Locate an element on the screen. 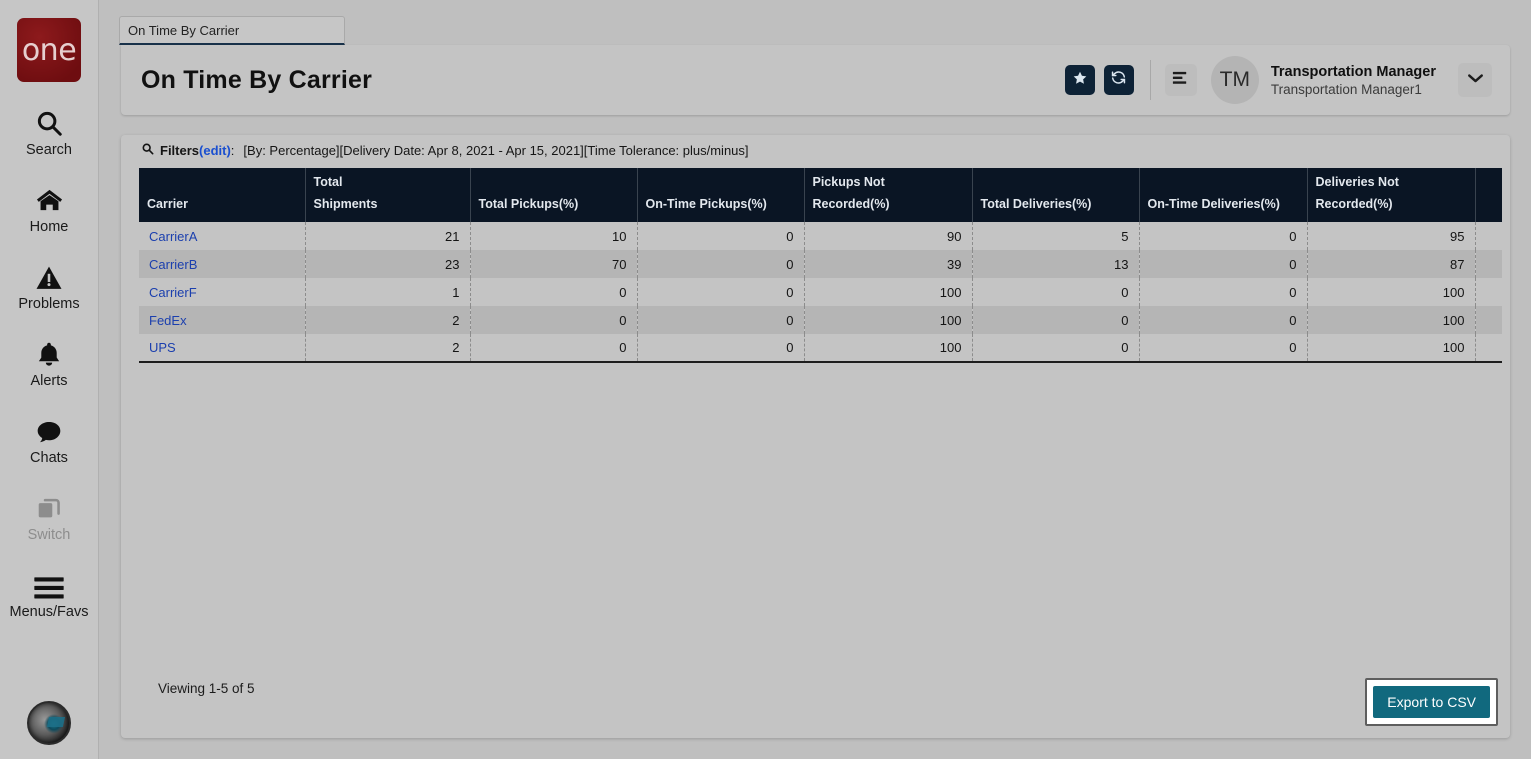  page-title: On Time By Carrier is located at coordinates (257, 79).